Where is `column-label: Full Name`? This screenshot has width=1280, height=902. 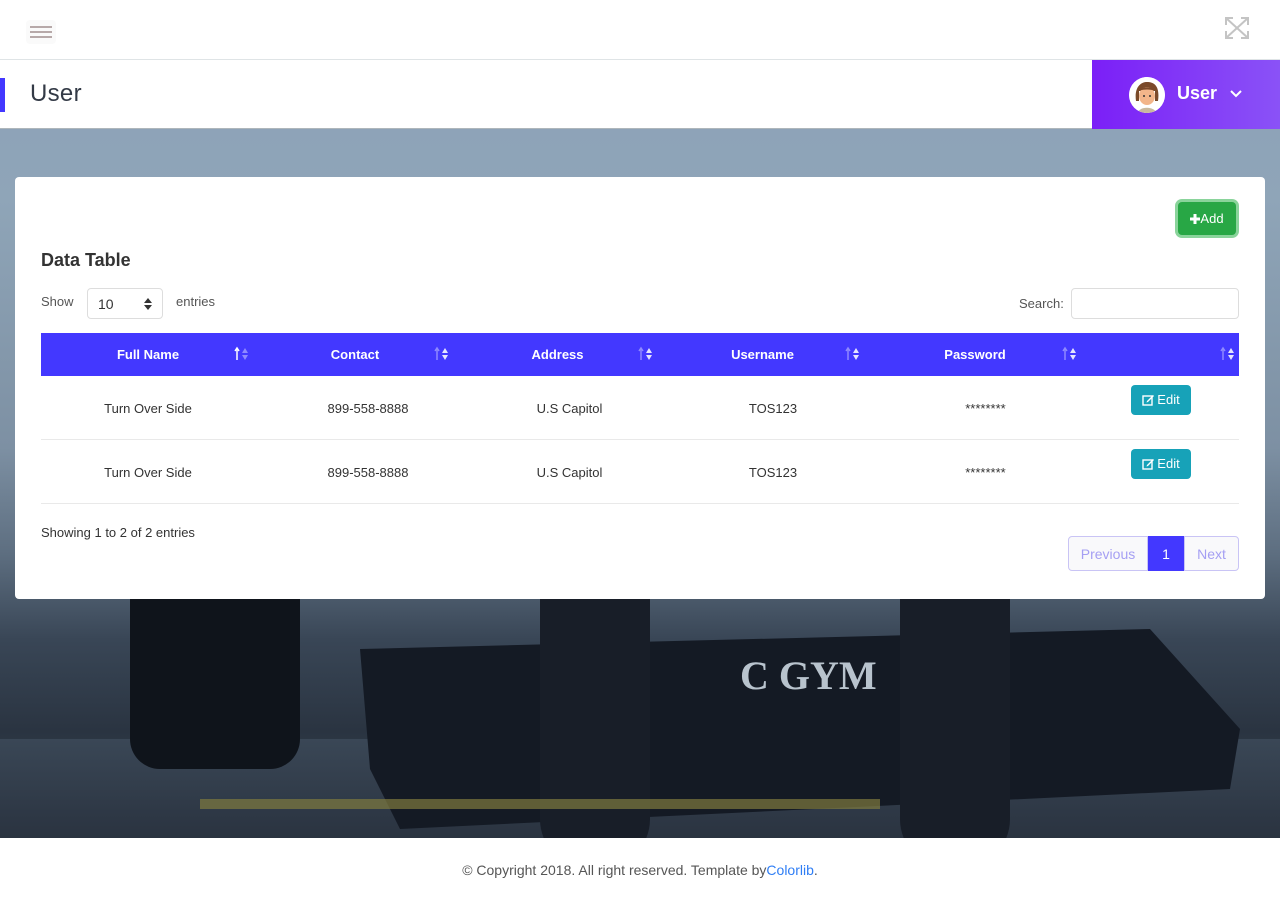 column-label: Full Name is located at coordinates (148, 354).